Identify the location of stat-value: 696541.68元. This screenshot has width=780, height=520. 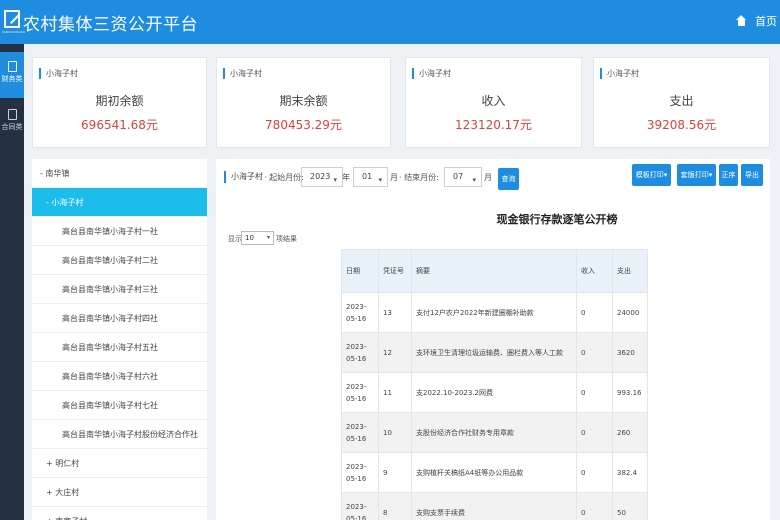
(119, 125).